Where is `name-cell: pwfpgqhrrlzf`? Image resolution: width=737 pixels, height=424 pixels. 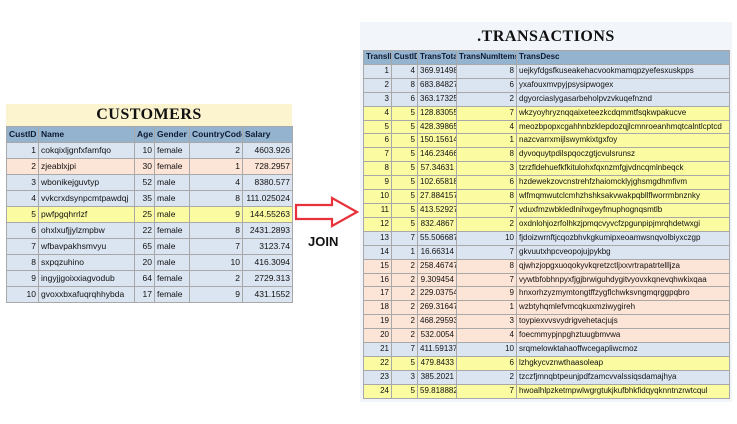 name-cell: pwfpgqhrrlzf is located at coordinates (86, 214).